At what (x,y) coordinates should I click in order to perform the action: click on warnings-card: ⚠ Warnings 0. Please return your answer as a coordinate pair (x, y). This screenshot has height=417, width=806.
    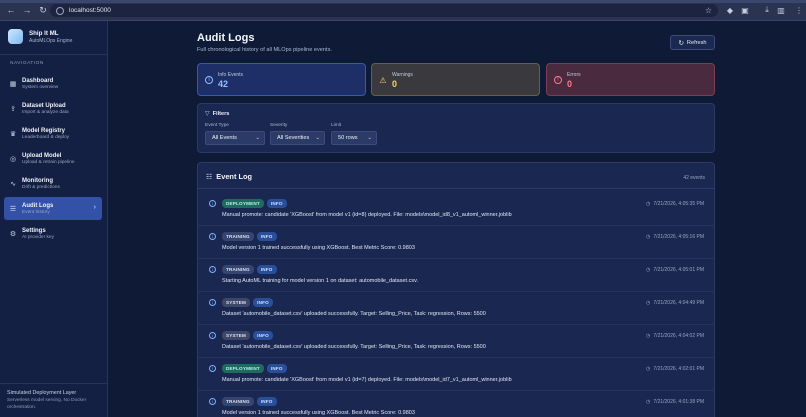
    Looking at the image, I should click on (455, 79).